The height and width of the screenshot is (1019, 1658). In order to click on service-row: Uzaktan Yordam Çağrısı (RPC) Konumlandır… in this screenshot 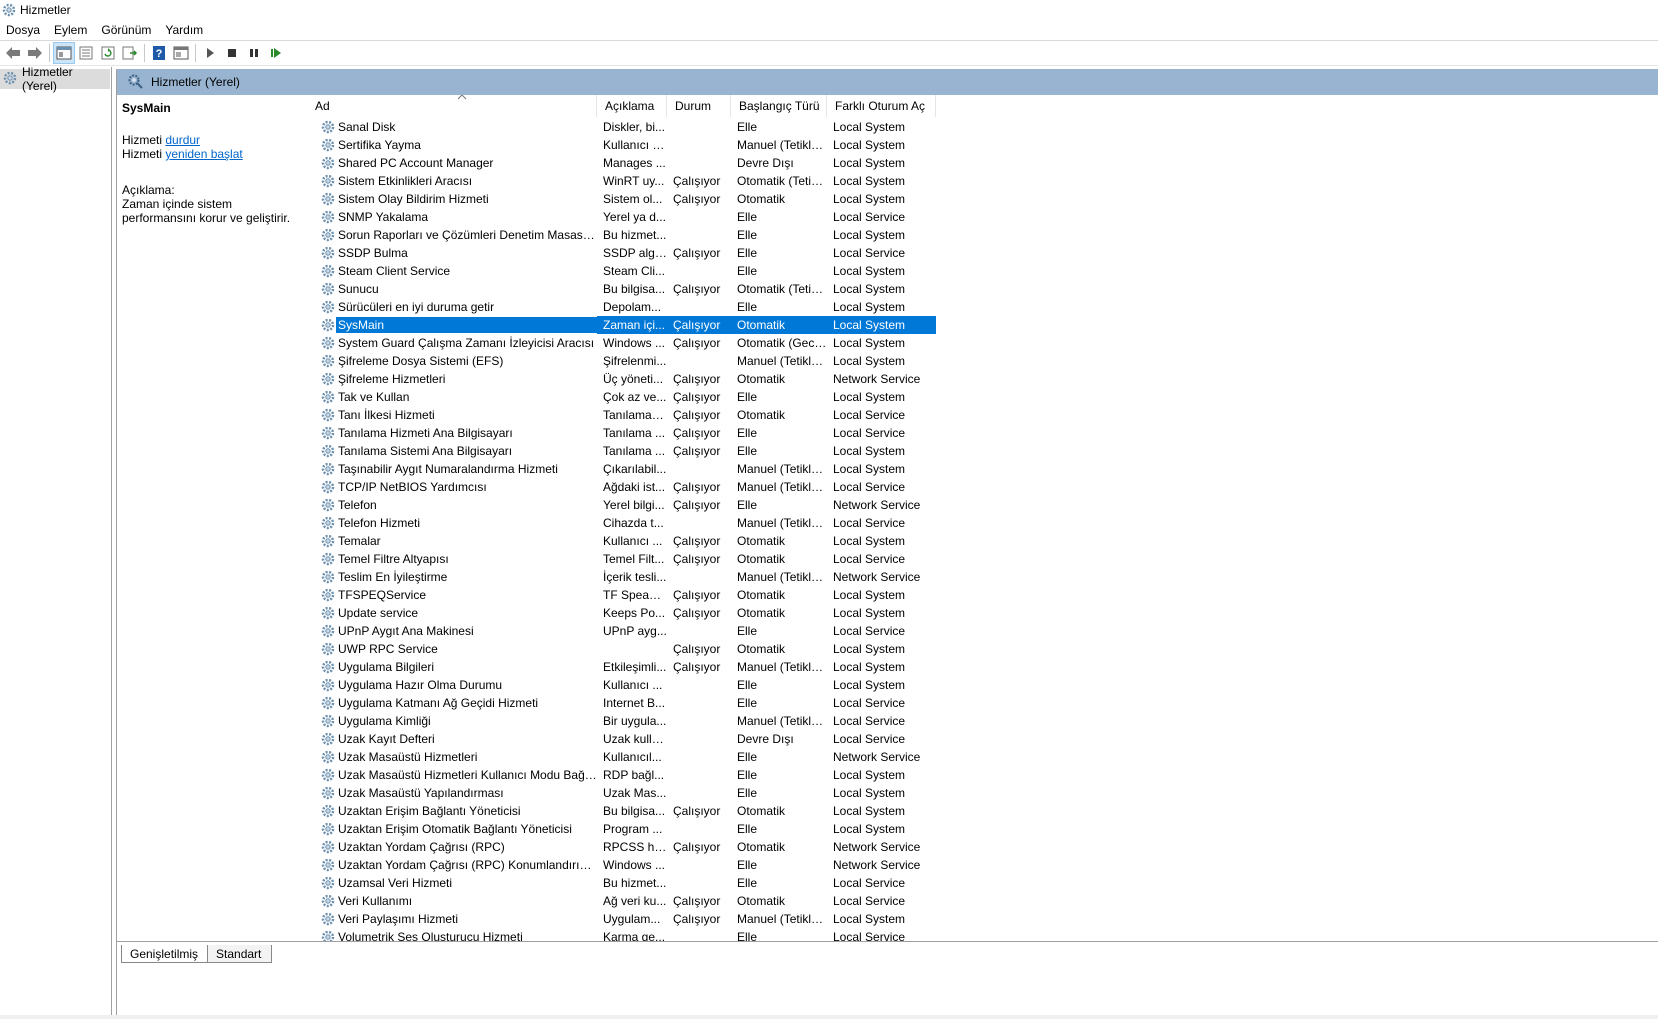, I will do `click(621, 865)`.